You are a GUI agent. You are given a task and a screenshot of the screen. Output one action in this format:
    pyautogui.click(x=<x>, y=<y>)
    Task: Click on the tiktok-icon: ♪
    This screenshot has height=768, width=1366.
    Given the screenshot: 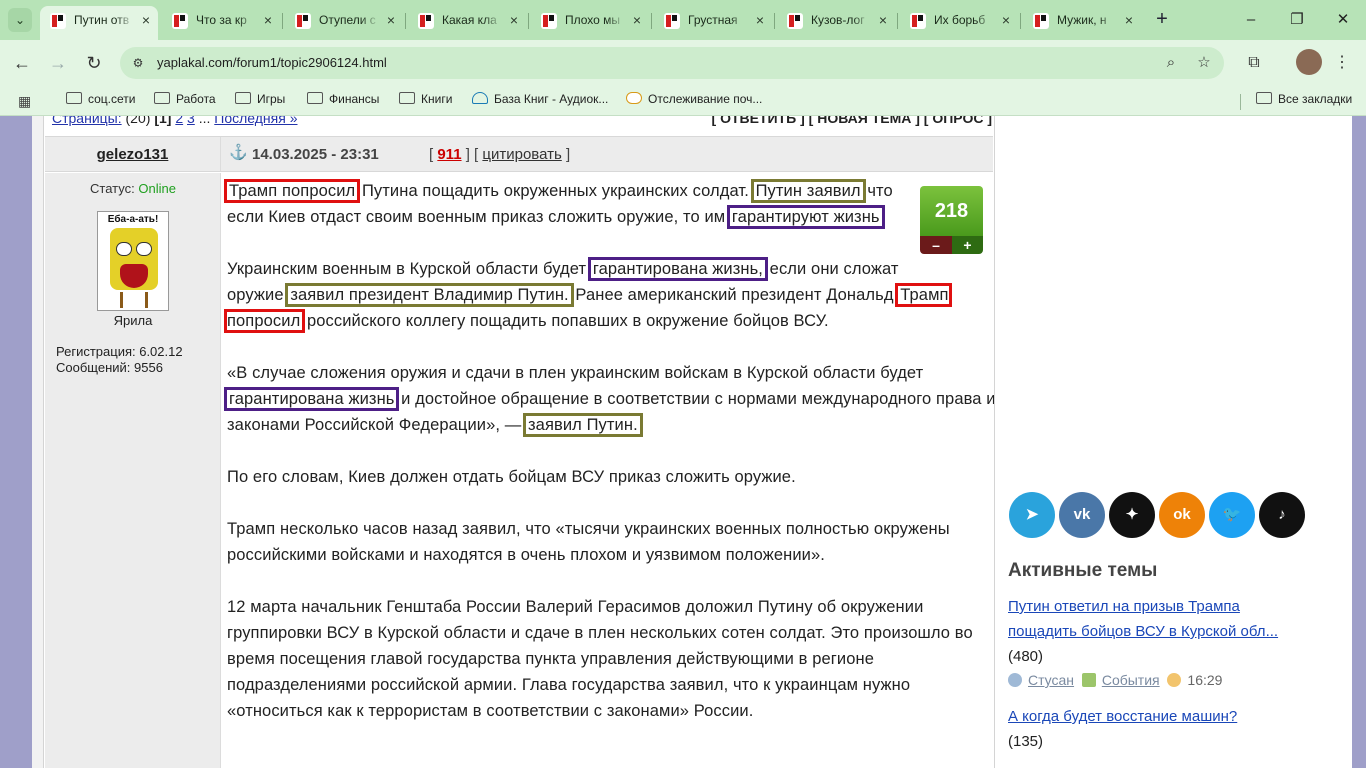 What is the action you would take?
    pyautogui.click(x=1282, y=515)
    